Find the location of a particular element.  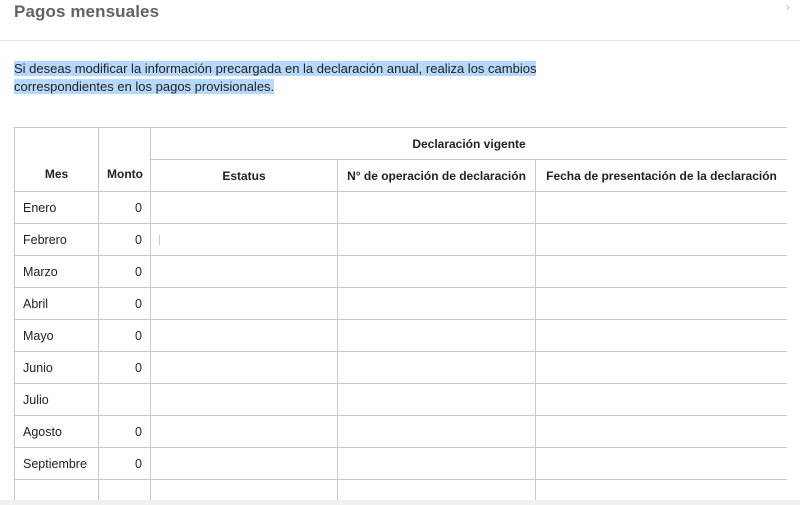

text-cursor is located at coordinates (159, 240).